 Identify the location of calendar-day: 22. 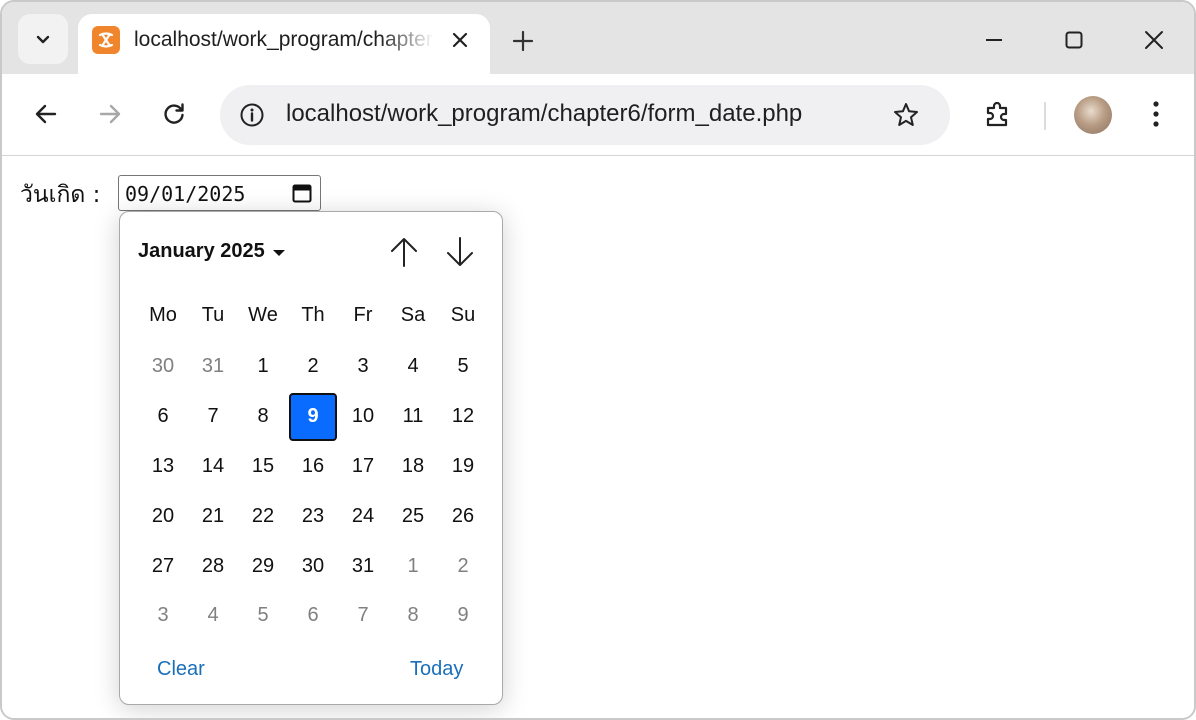
(263, 516).